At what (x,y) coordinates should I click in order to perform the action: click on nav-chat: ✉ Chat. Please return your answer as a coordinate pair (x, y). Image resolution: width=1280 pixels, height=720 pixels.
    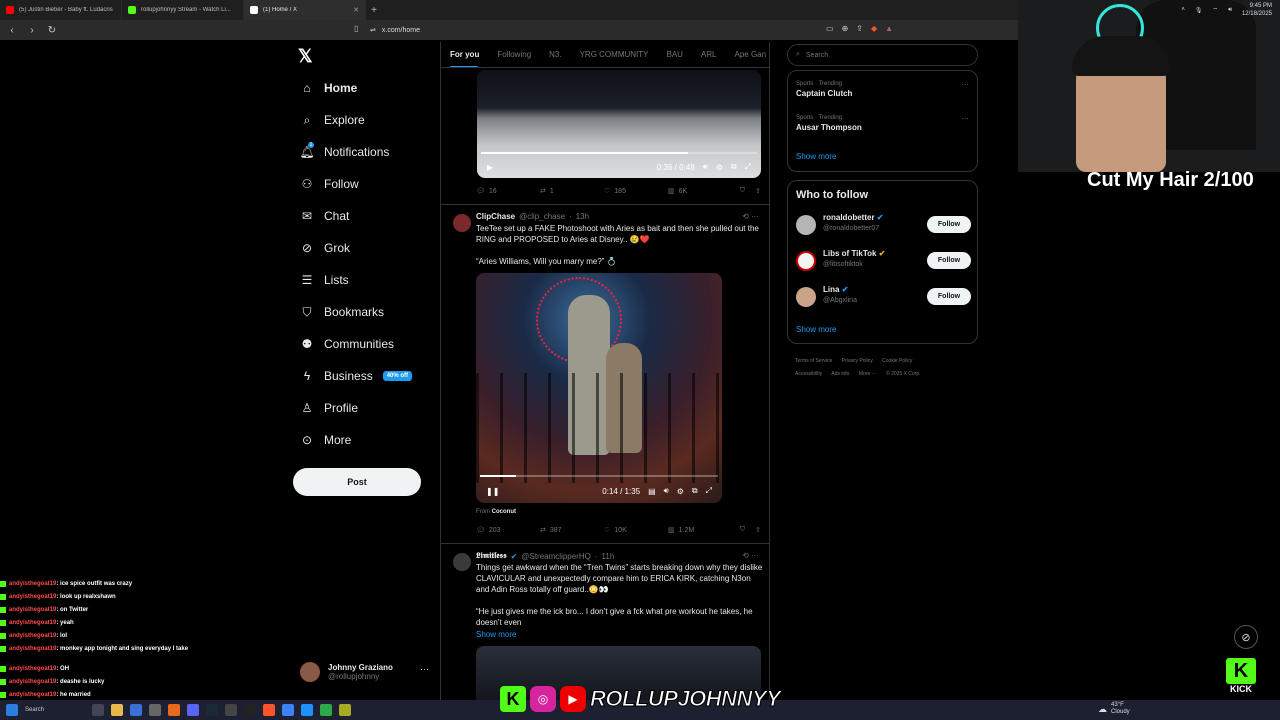
    Looking at the image, I should click on (324, 216).